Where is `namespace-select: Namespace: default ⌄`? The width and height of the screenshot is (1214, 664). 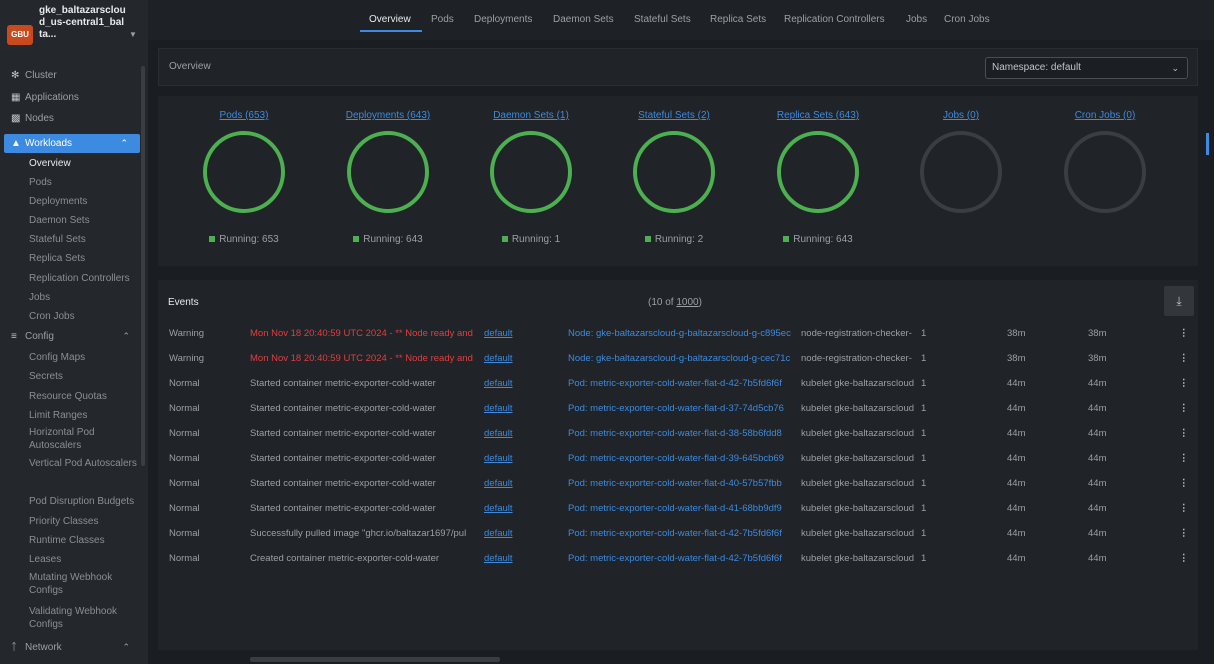 namespace-select: Namespace: default ⌄ is located at coordinates (1086, 68).